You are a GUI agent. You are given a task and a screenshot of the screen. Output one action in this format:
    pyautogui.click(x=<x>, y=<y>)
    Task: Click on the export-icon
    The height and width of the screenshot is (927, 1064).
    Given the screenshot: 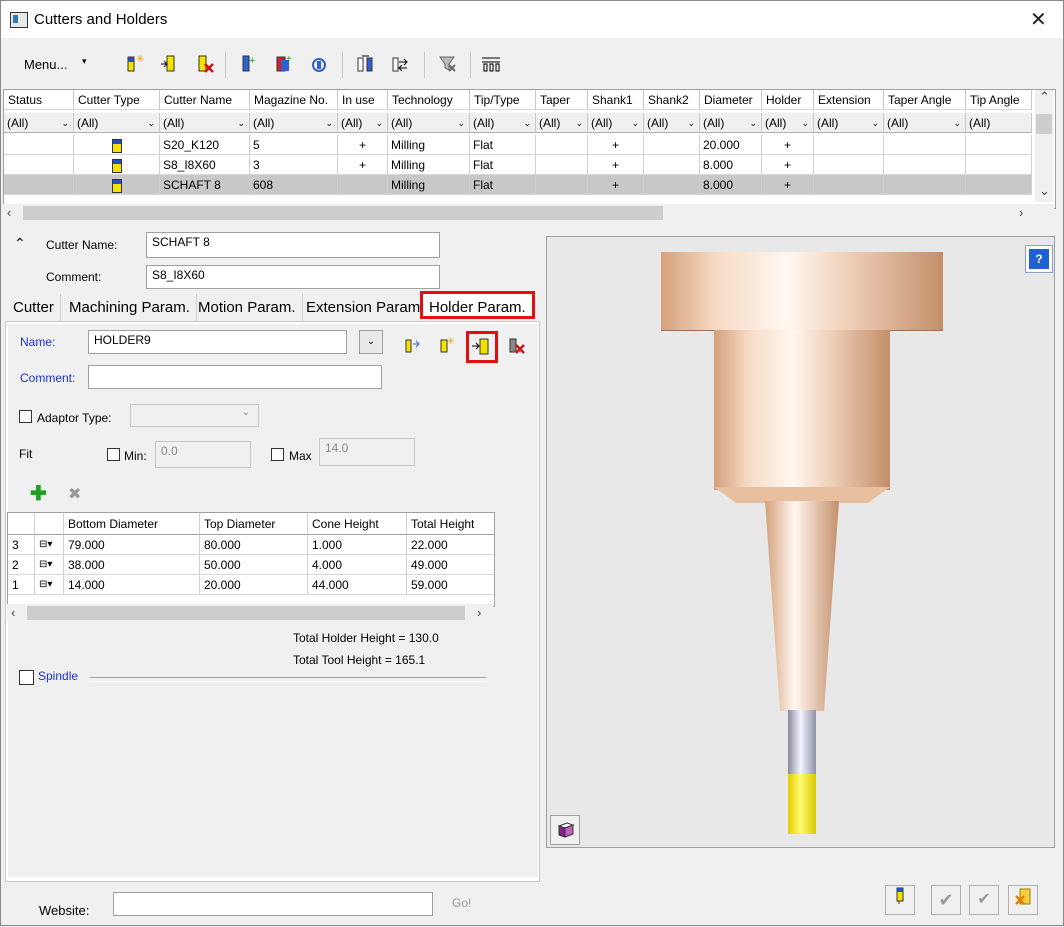 What is the action you would take?
    pyautogui.click(x=401, y=64)
    